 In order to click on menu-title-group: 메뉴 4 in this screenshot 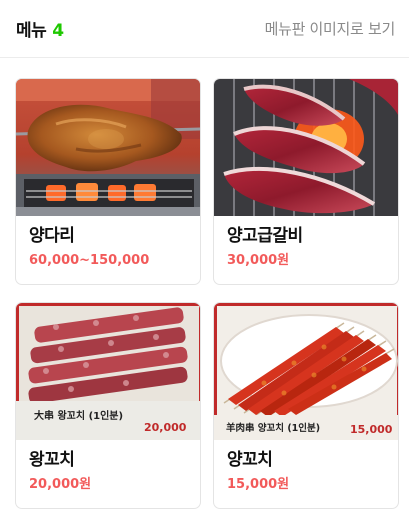, I will do `click(40, 28)`.